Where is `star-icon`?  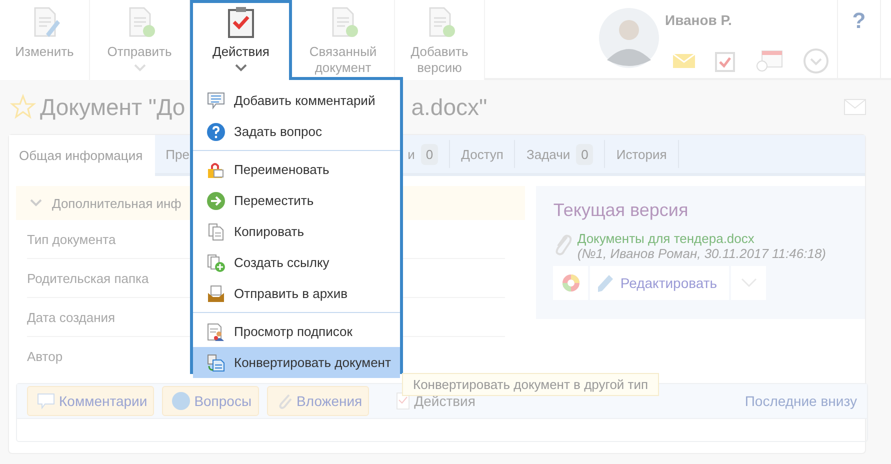 star-icon is located at coordinates (23, 107).